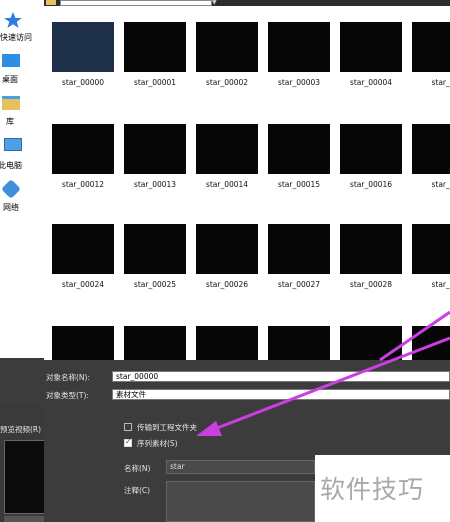 Image resolution: width=450 pixels, height=522 pixels. I want to click on sequence-label: 序列素材(S), so click(157, 443).